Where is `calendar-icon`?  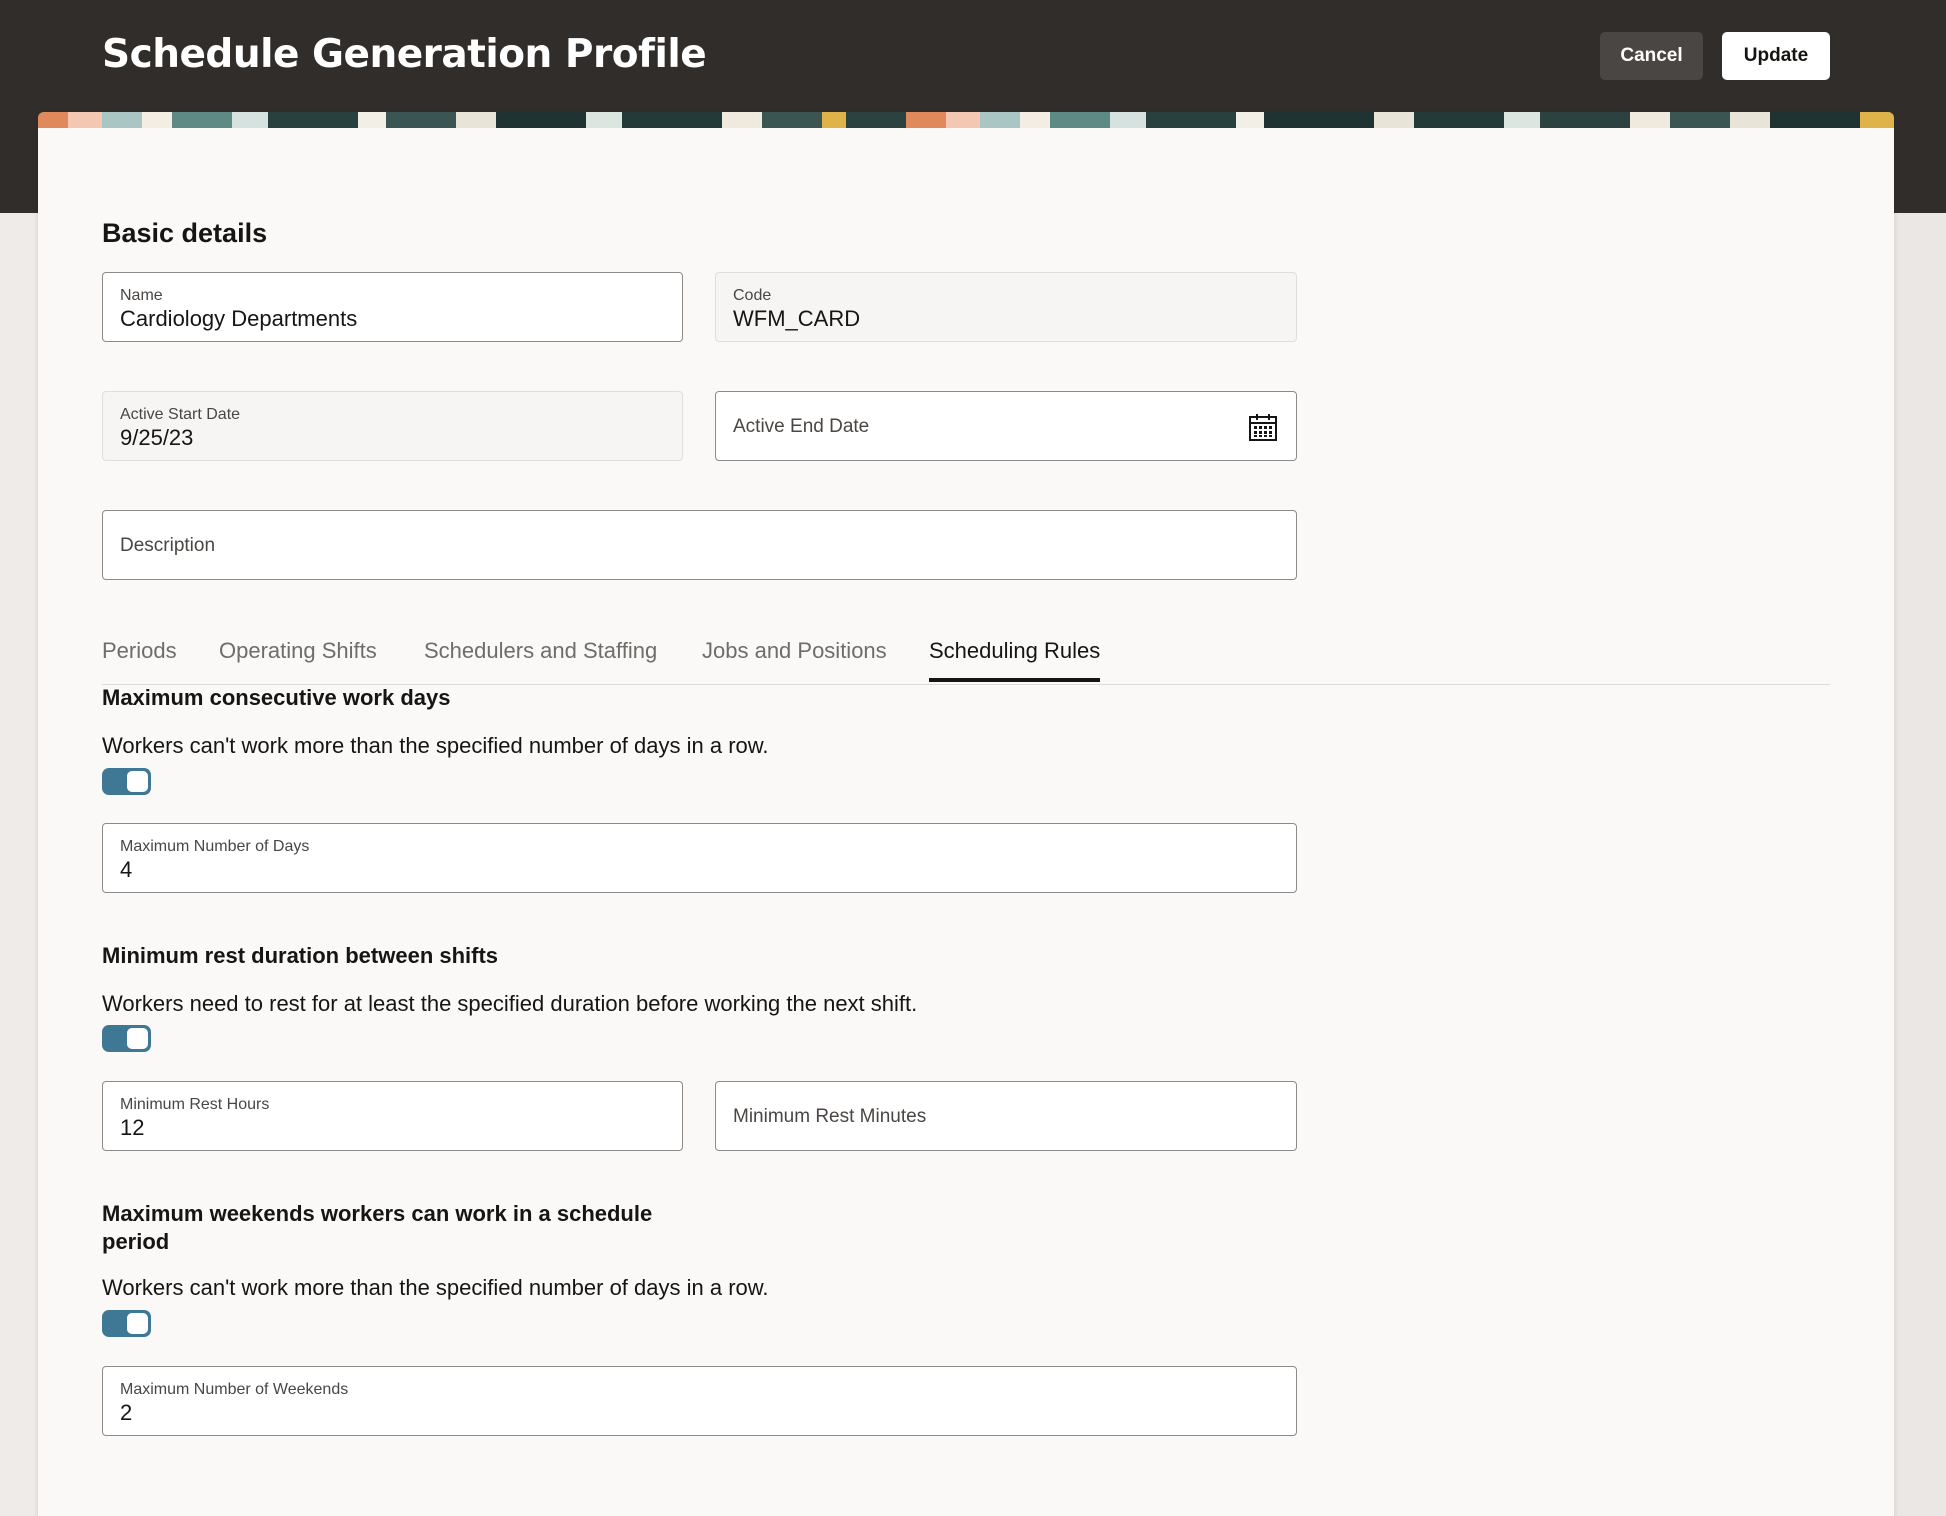 calendar-icon is located at coordinates (1263, 427).